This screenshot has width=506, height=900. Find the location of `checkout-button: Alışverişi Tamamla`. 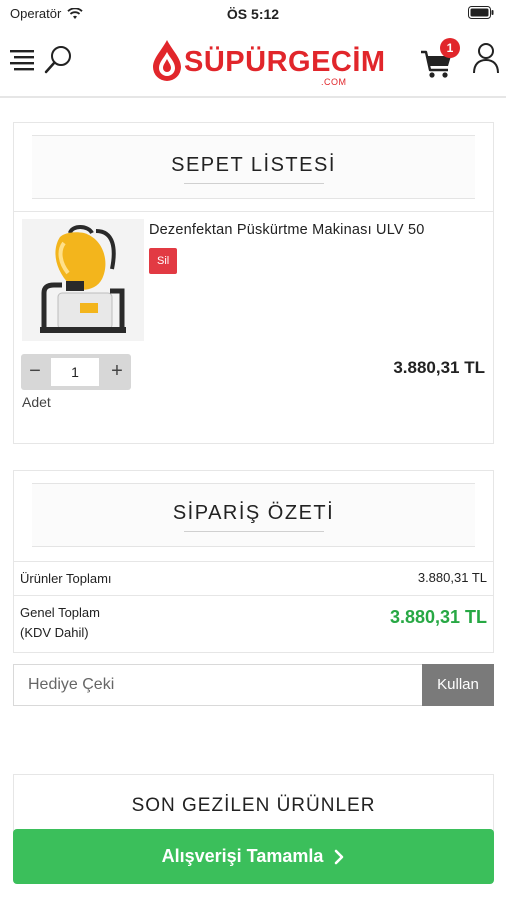

checkout-button: Alışverişi Tamamla is located at coordinates (253, 856).